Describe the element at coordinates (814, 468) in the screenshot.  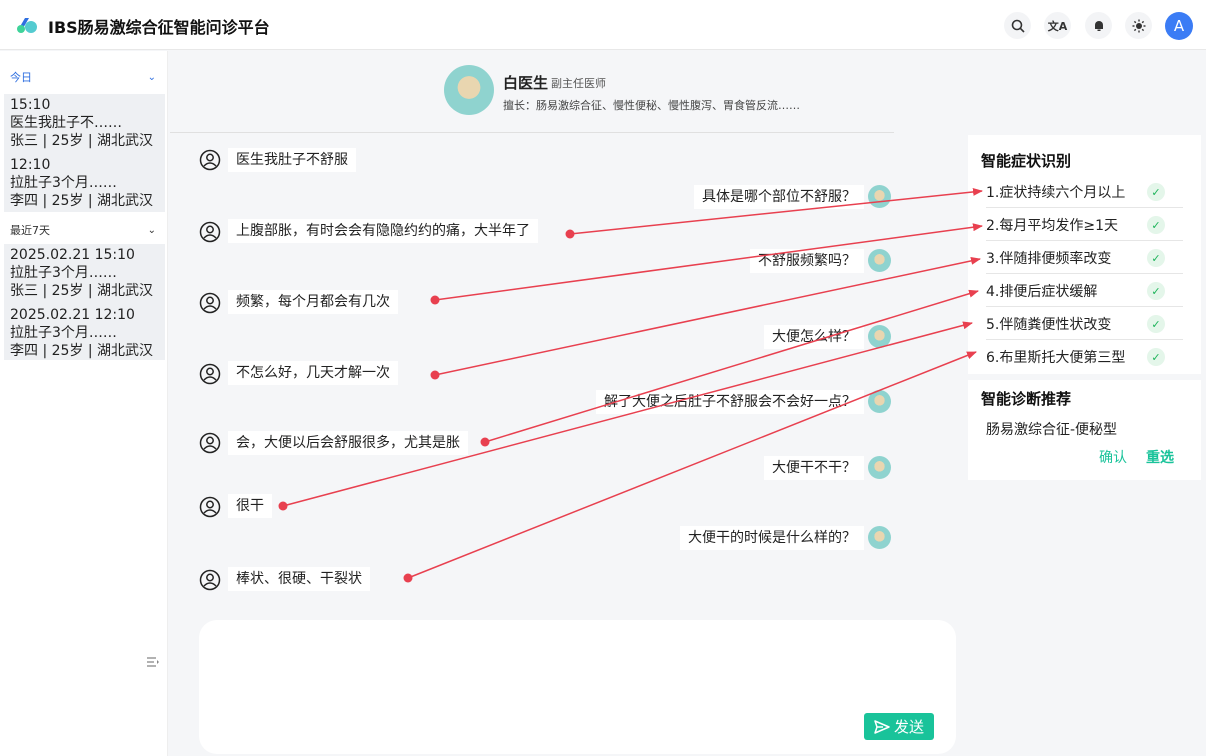
I see `doctor-message: 大便干不干？` at that location.